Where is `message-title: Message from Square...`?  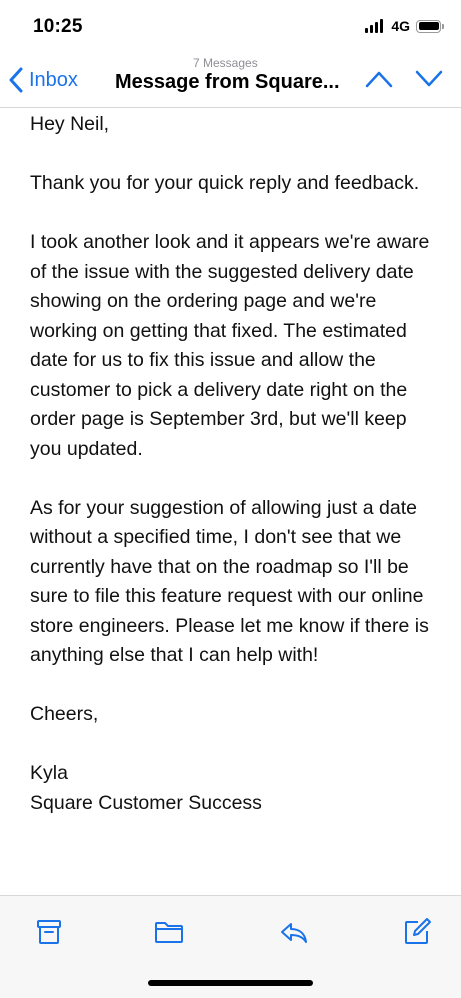
message-title: Message from Square... is located at coordinates (227, 82).